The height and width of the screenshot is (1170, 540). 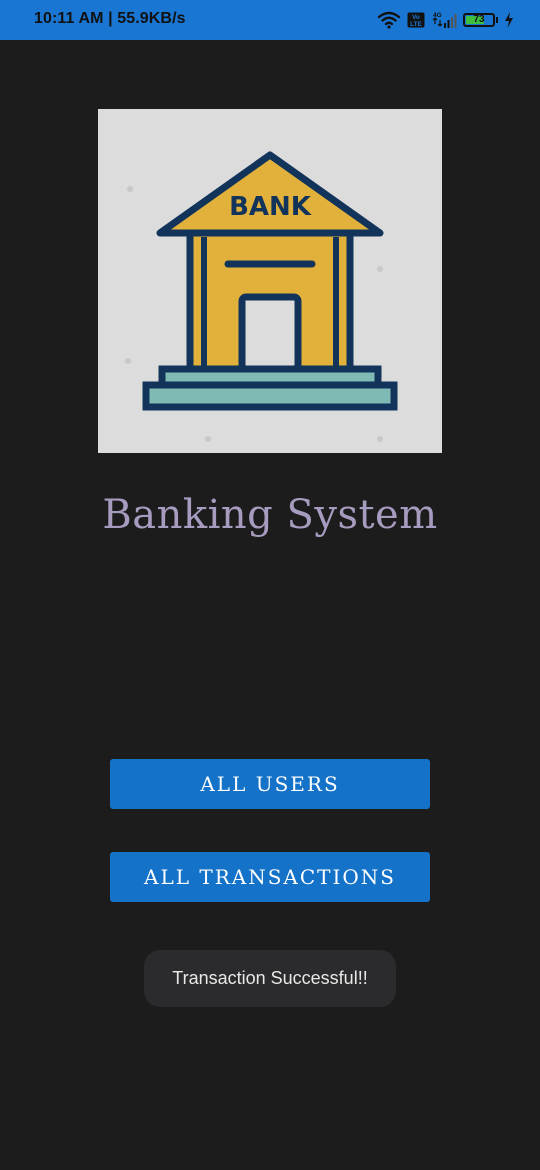 I want to click on volte-icon: Vo LTE, so click(x=416, y=20).